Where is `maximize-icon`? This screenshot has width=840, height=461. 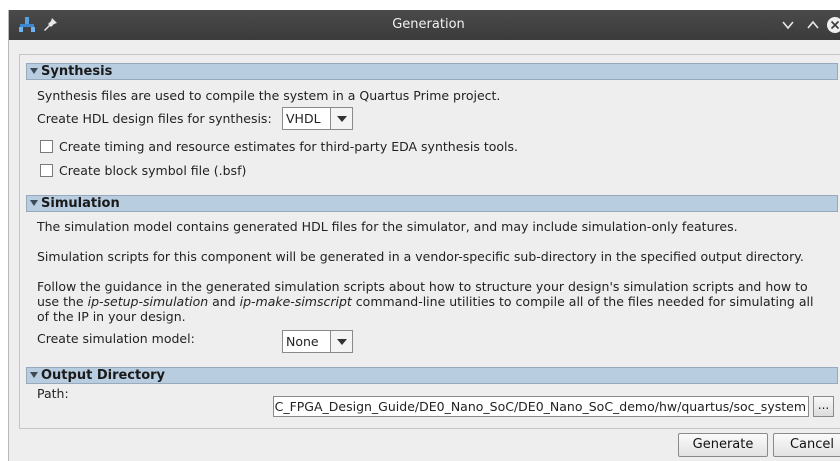 maximize-icon is located at coordinates (813, 25).